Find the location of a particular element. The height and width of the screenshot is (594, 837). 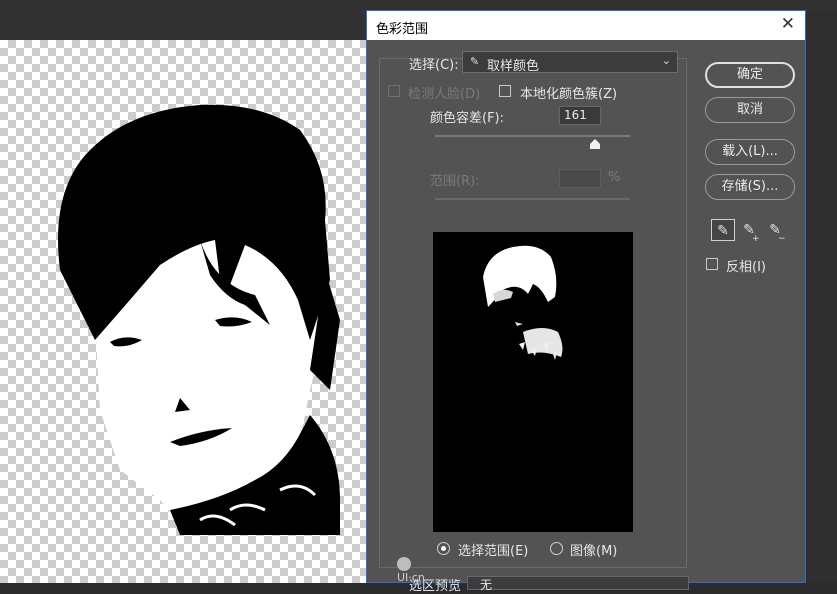

app-right-panel is located at coordinates (821, 296).